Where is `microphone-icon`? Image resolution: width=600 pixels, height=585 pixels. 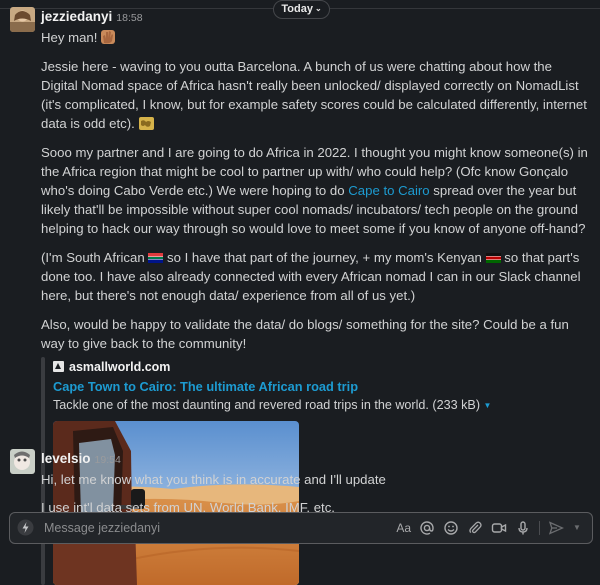 microphone-icon is located at coordinates (523, 528).